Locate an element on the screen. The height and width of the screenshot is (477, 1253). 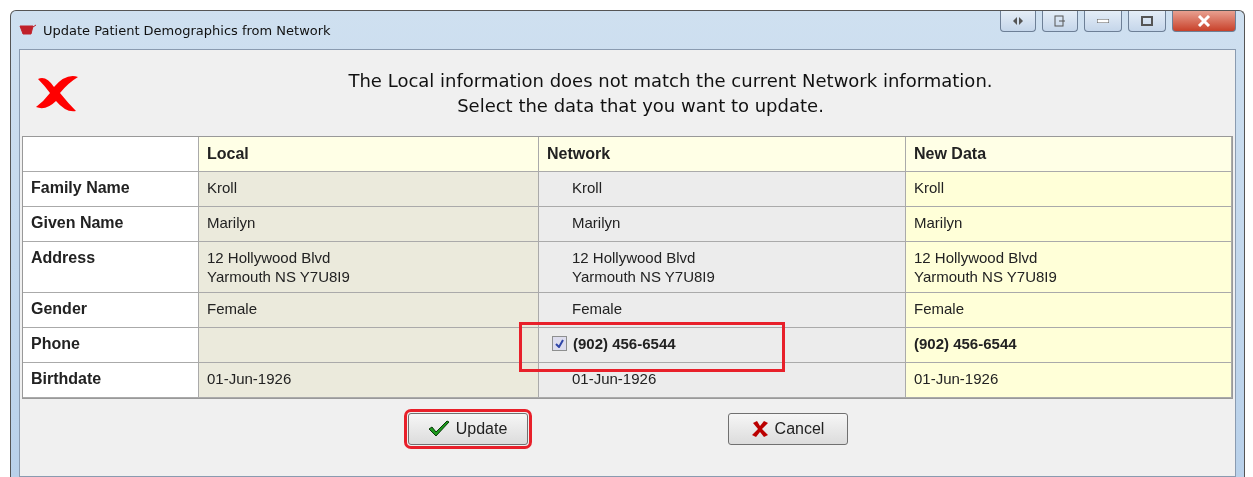
row-label: Phone is located at coordinates (56, 343).